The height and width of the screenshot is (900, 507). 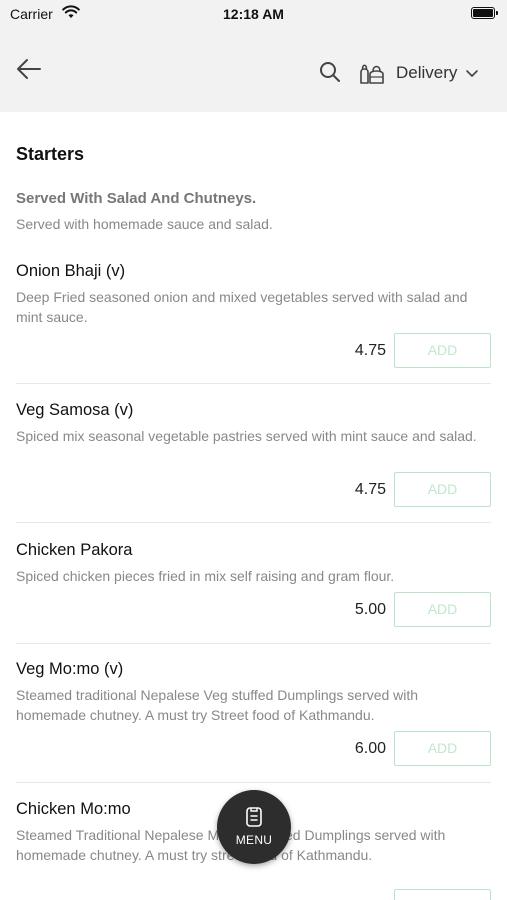 What do you see at coordinates (372, 74) in the screenshot?
I see `delivery-bag-icon` at bounding box center [372, 74].